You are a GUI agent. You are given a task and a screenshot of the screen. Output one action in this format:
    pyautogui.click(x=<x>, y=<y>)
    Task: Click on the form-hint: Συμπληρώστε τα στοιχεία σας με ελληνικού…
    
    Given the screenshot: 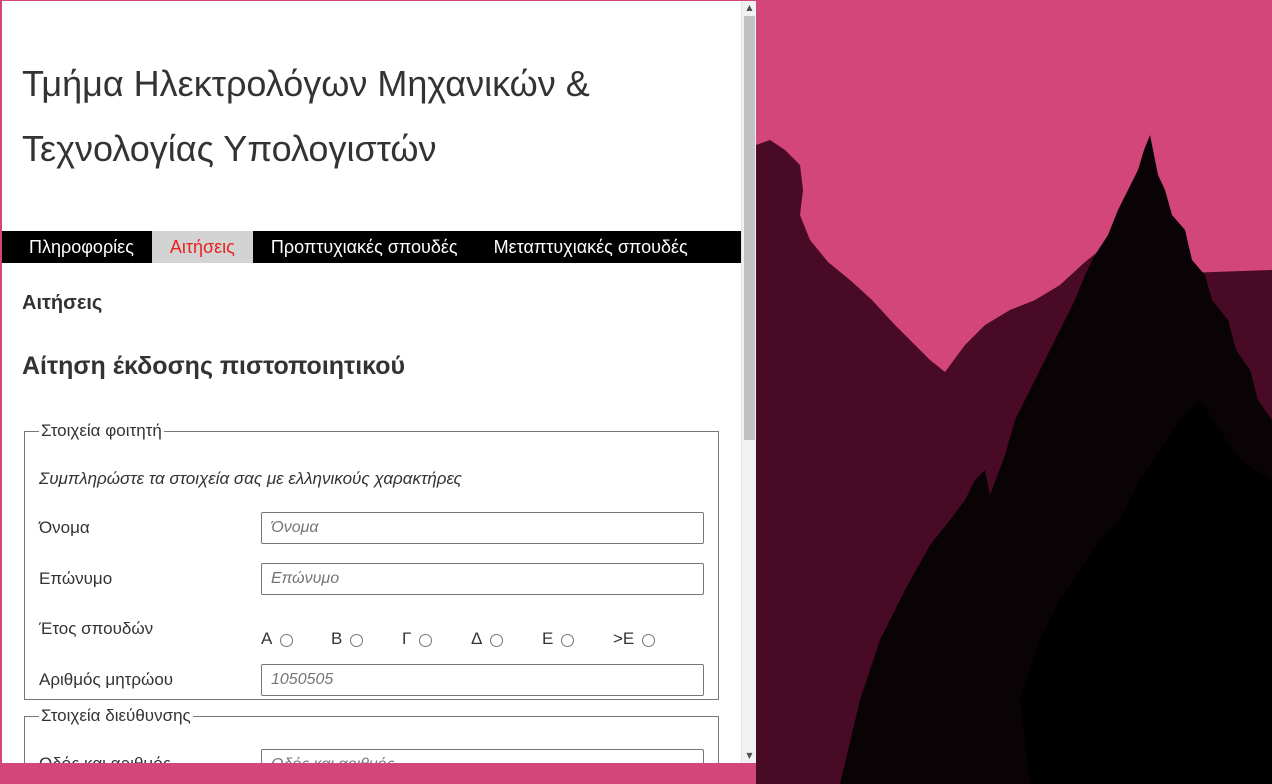 What is the action you would take?
    pyautogui.click(x=250, y=478)
    